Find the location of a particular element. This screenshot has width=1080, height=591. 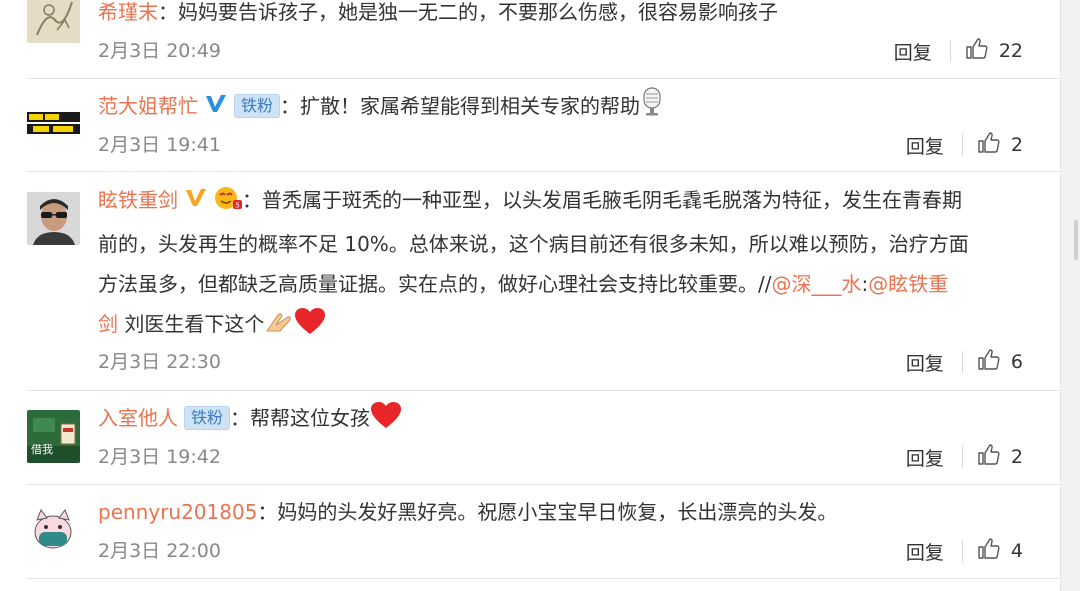

pray-hands-icon is located at coordinates (279, 328).